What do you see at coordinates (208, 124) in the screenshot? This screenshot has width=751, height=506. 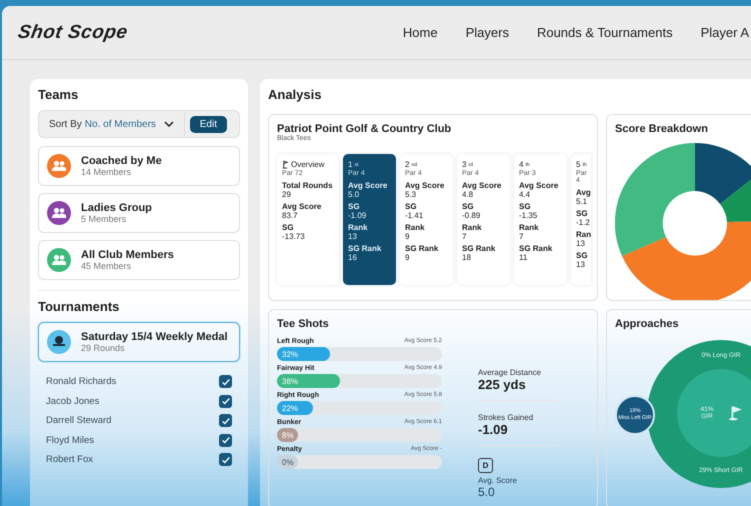 I see `edit-button: Edit` at bounding box center [208, 124].